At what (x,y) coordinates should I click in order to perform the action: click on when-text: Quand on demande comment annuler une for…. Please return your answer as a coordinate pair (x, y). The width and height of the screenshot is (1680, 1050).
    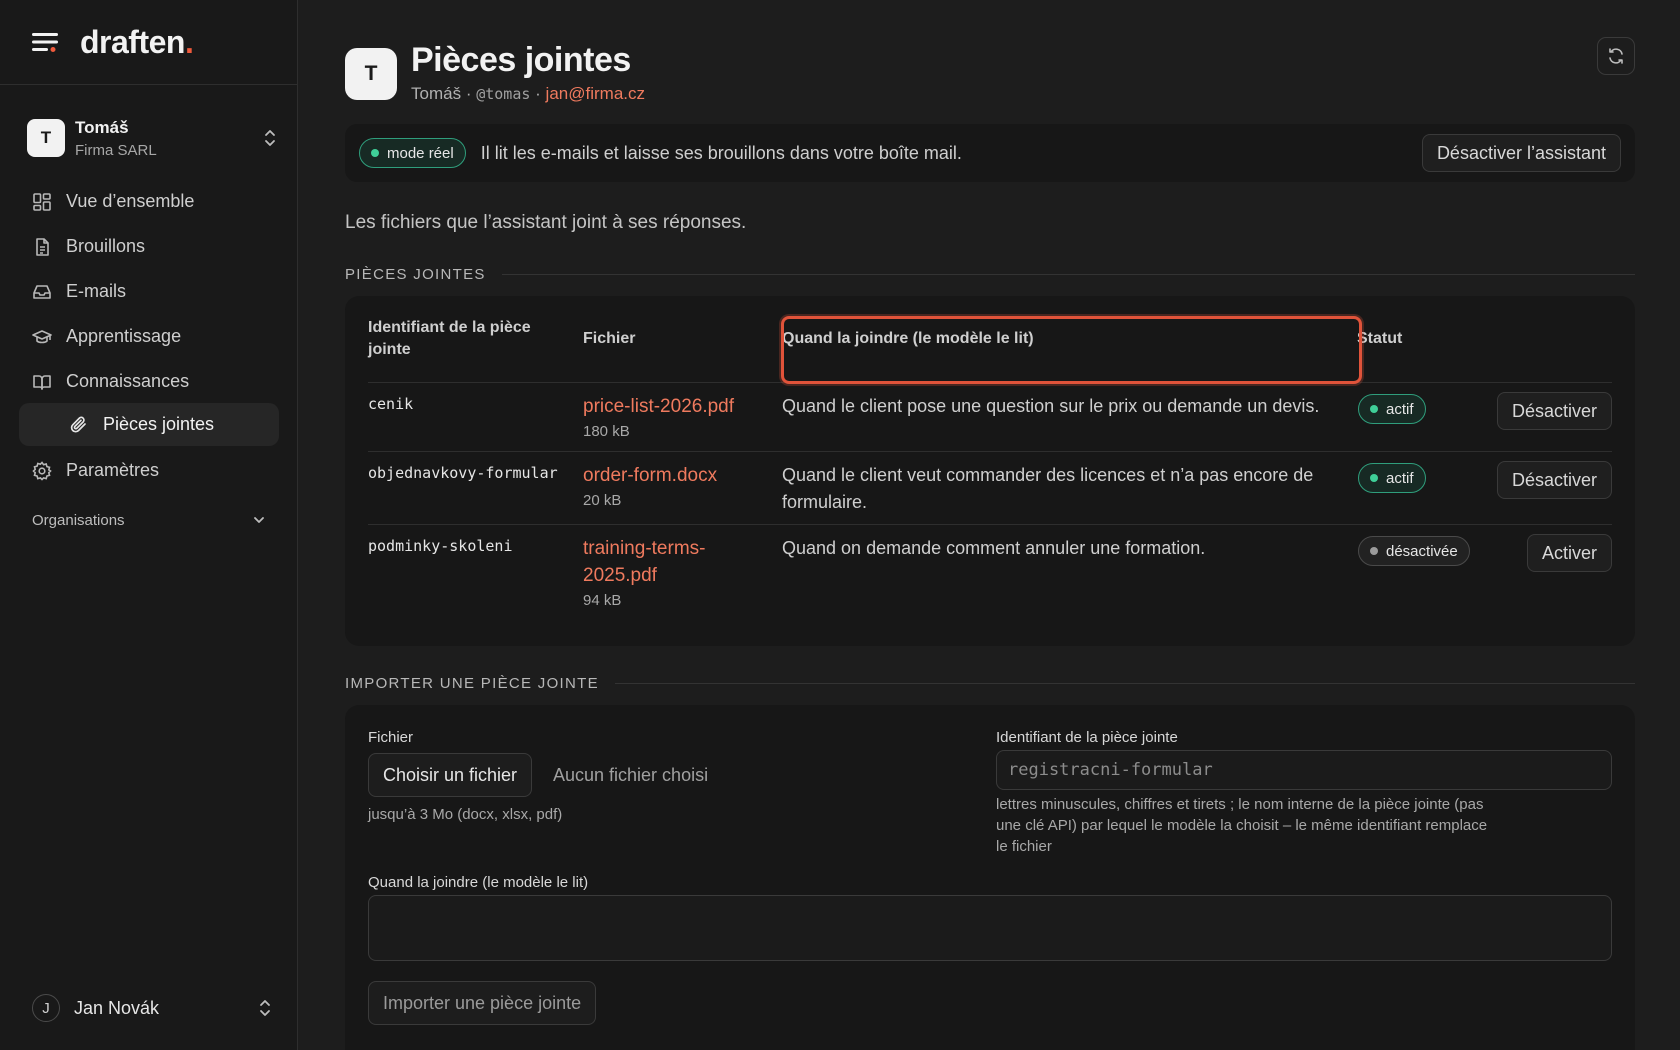
    Looking at the image, I should click on (994, 548).